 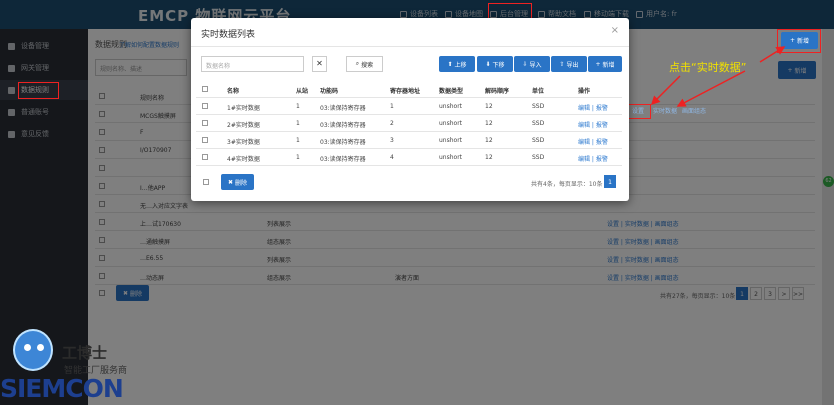 I want to click on import-icon: ⇩, so click(x=525, y=64).